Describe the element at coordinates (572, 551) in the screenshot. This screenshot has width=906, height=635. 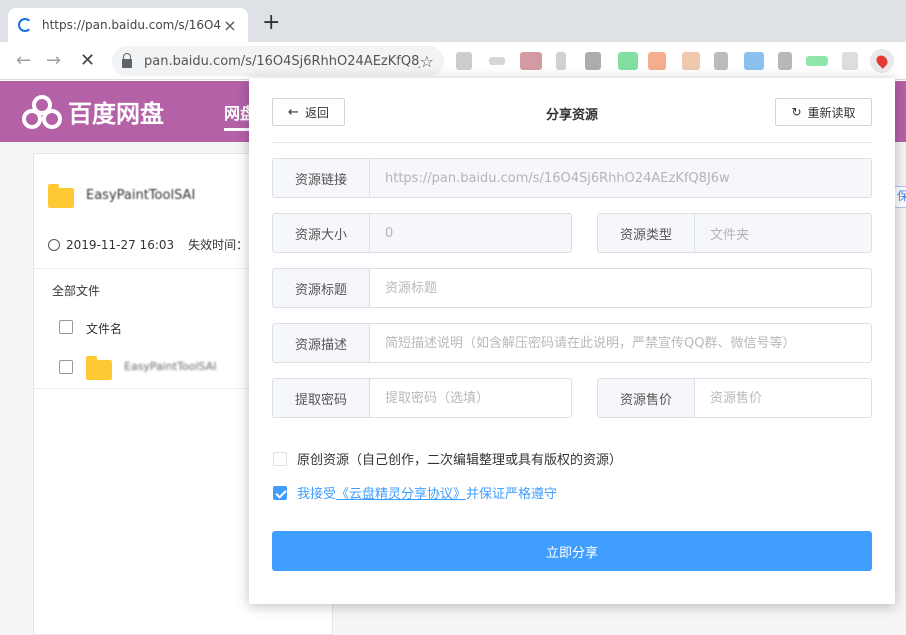
I see `share-now-button: 立即分享` at that location.